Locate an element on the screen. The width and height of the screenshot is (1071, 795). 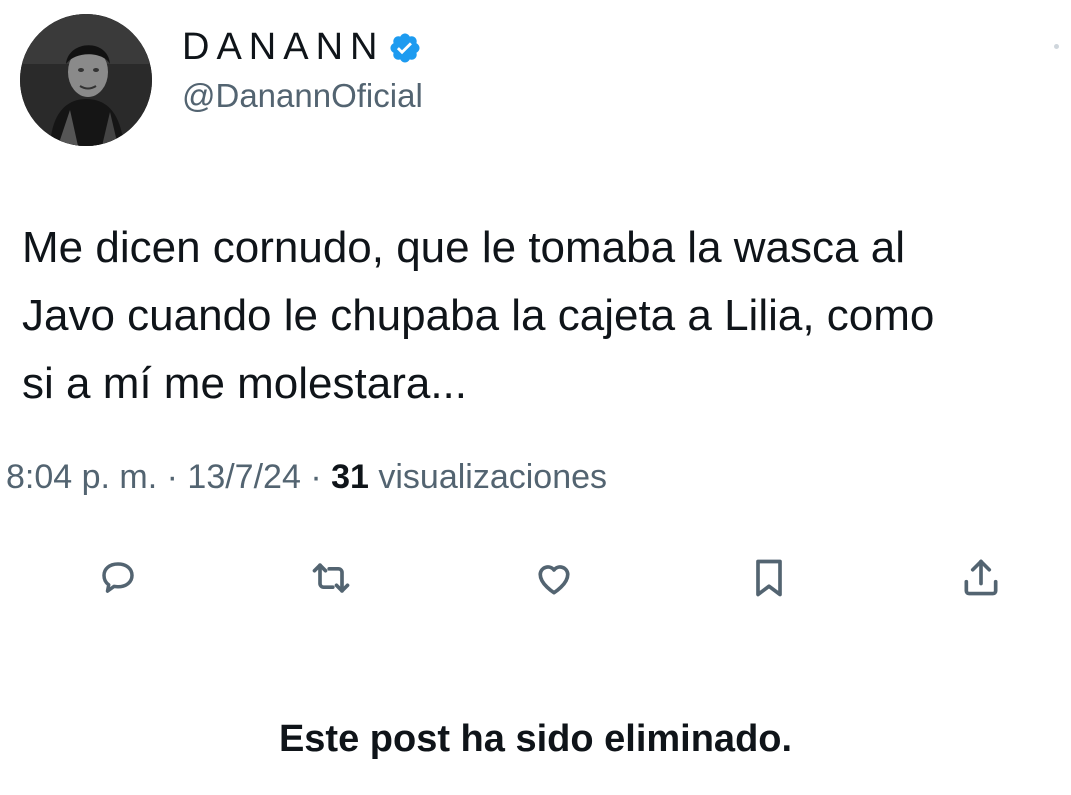
speech-bubble-icon is located at coordinates (118, 577).